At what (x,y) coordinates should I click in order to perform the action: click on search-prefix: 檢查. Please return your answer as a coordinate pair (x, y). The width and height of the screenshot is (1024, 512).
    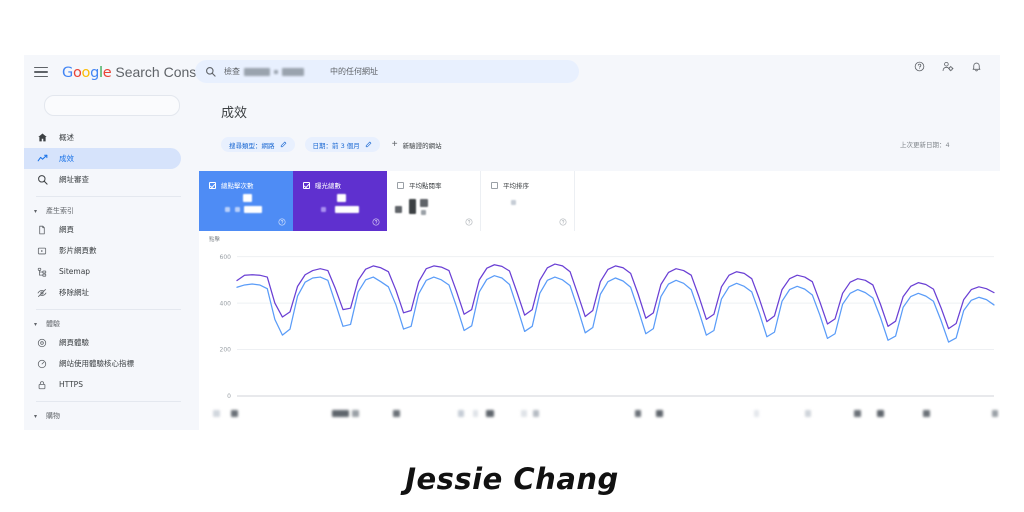
    Looking at the image, I should click on (232, 71).